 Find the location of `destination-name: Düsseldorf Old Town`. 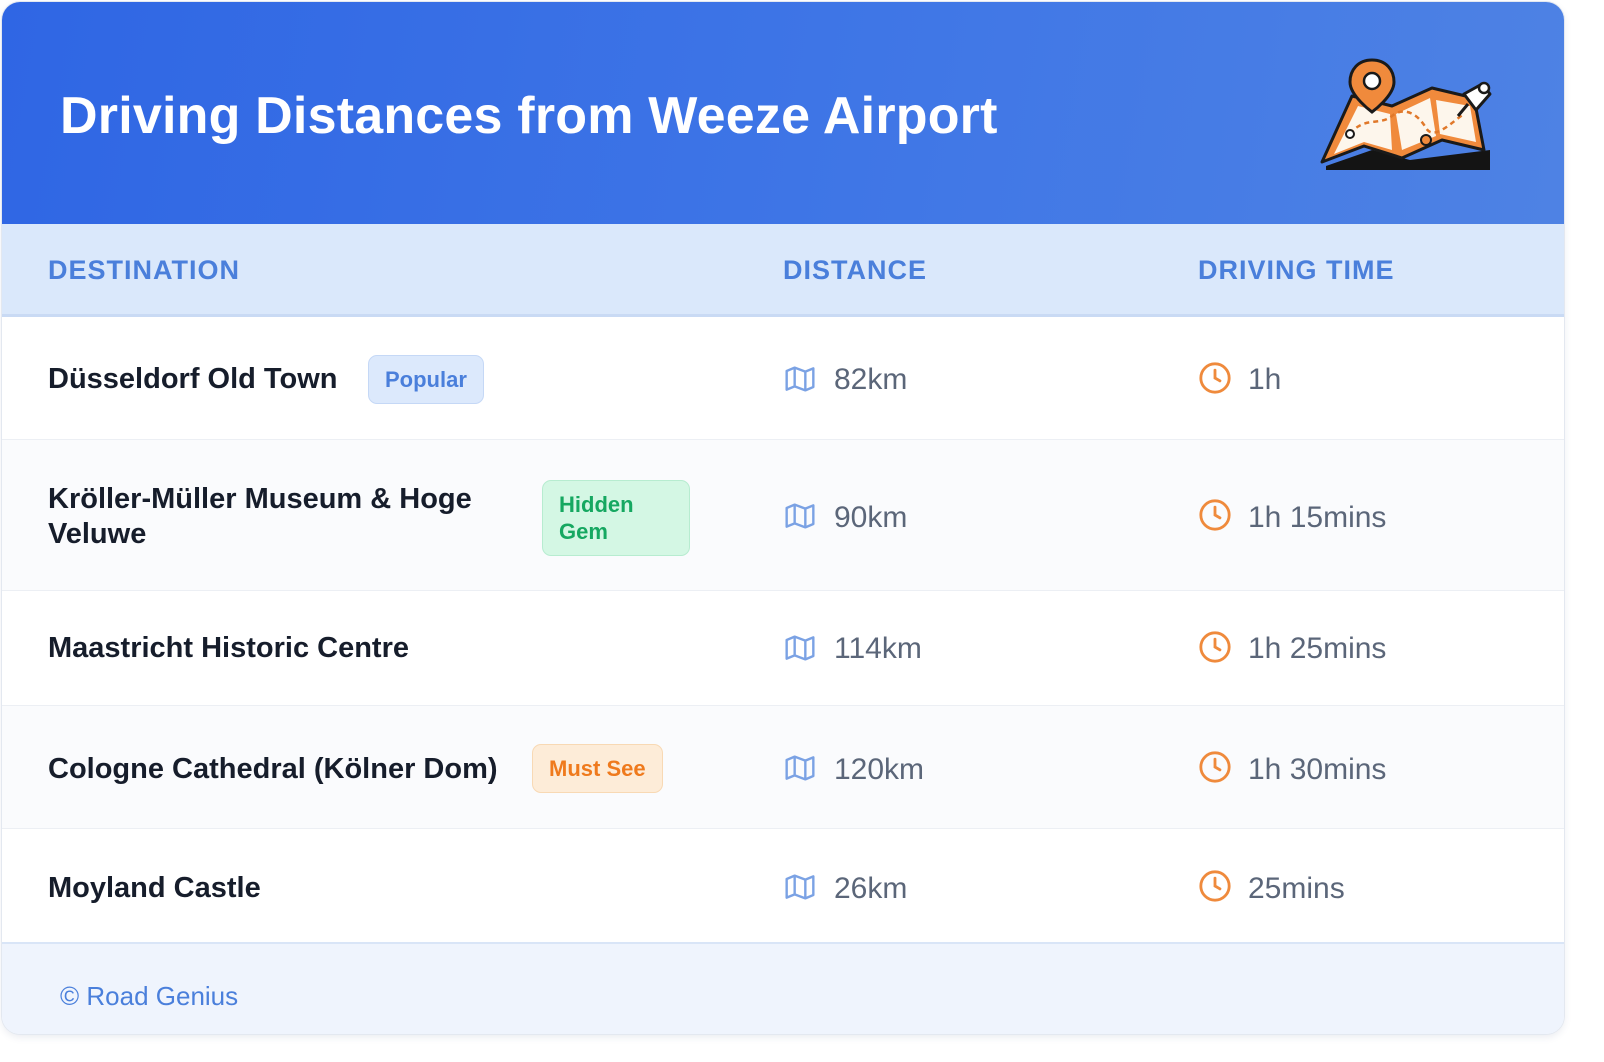

destination-name: Düsseldorf Old Town is located at coordinates (193, 379).